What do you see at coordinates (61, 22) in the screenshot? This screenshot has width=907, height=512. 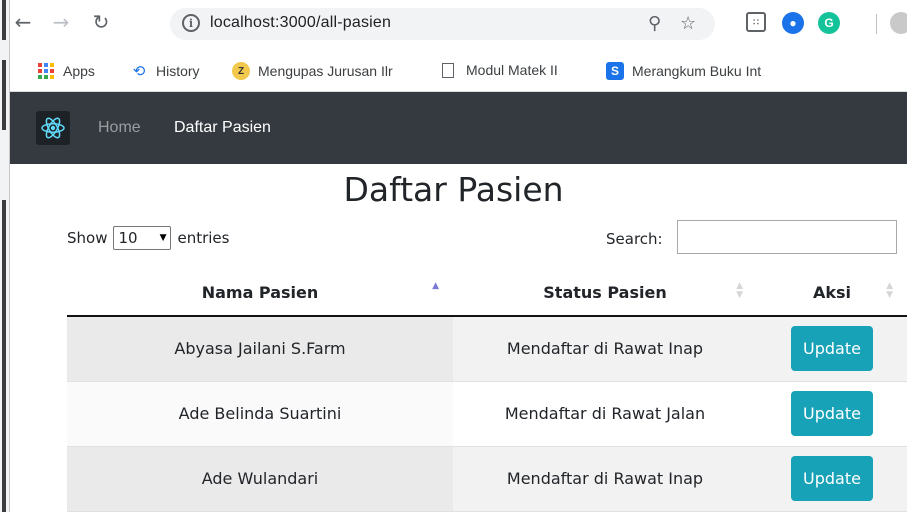 I see `forward-icon: →` at bounding box center [61, 22].